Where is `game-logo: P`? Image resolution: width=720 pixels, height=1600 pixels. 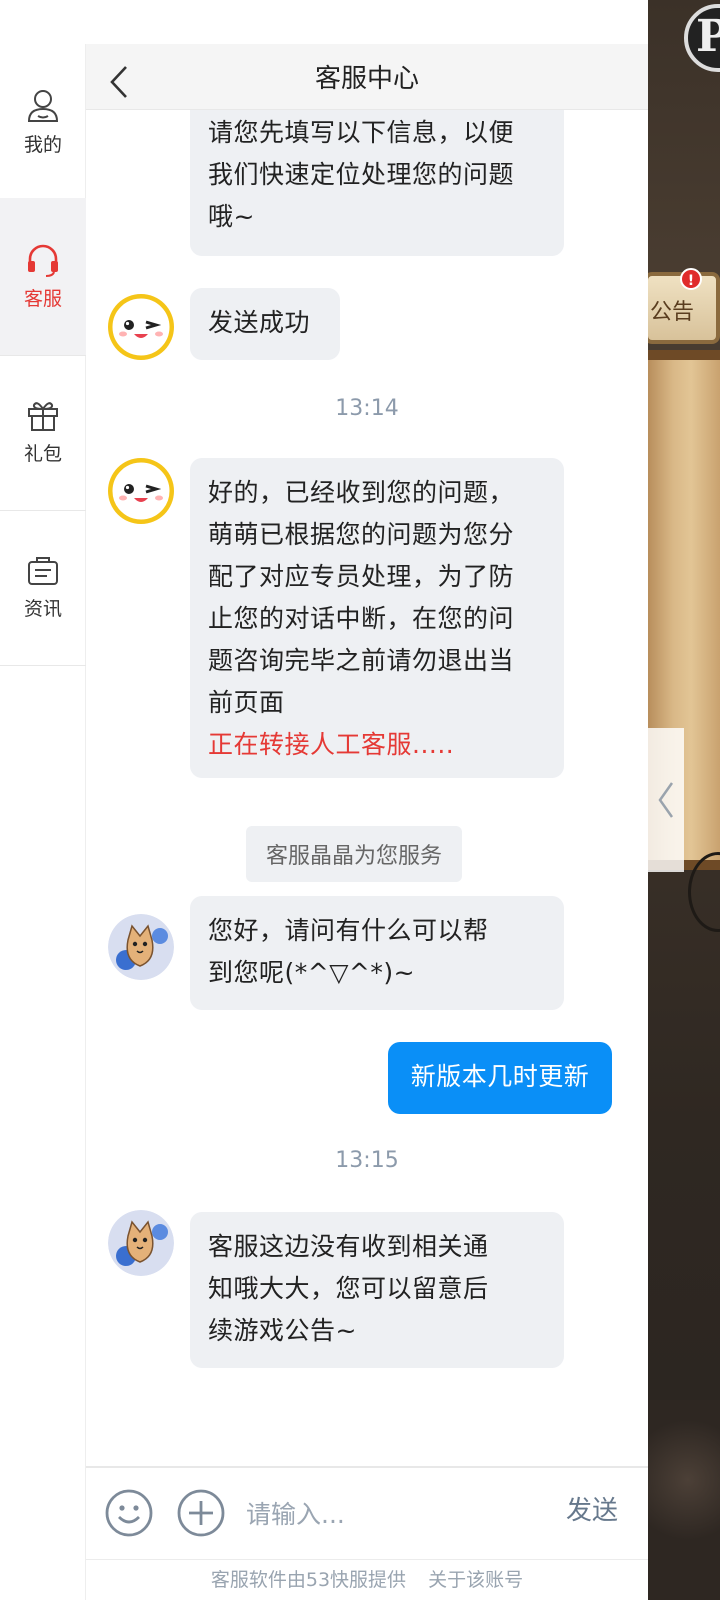
game-logo: P is located at coordinates (702, 38).